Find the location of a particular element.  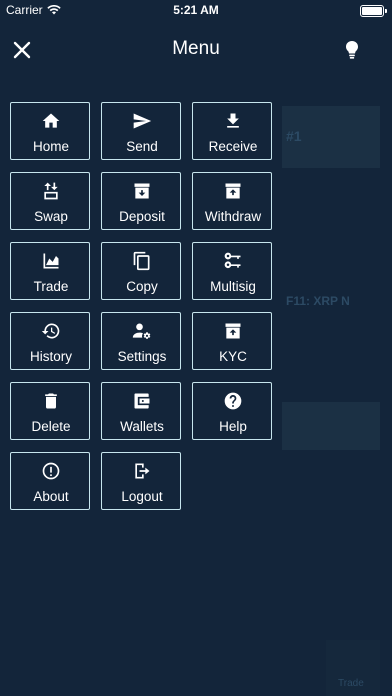

deposit-box-icon is located at coordinates (142, 191).